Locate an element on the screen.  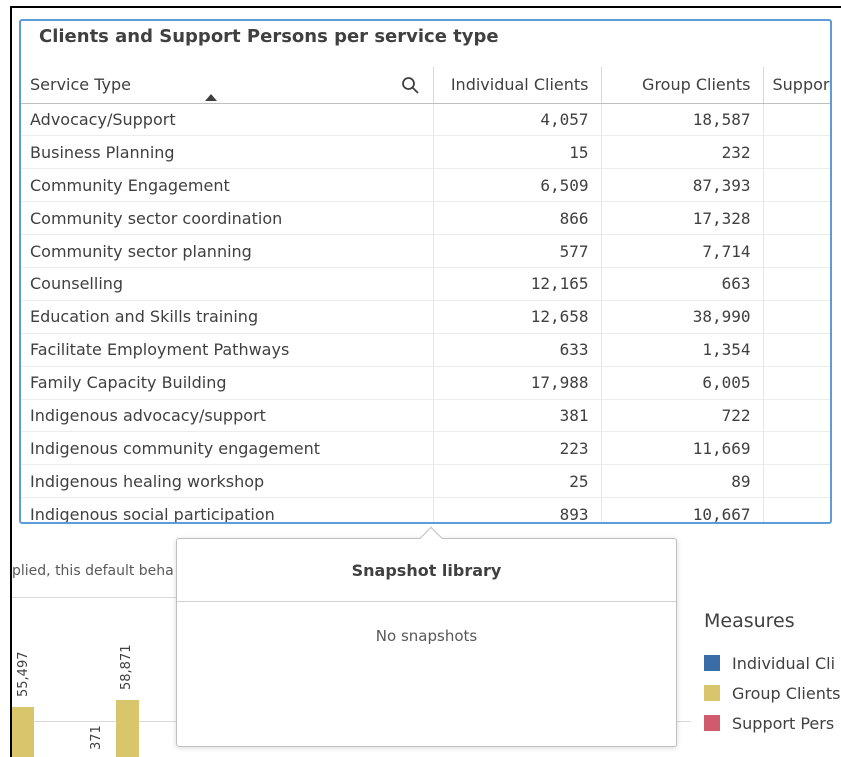
cell-individual-clients: 17,988 is located at coordinates (517, 383).